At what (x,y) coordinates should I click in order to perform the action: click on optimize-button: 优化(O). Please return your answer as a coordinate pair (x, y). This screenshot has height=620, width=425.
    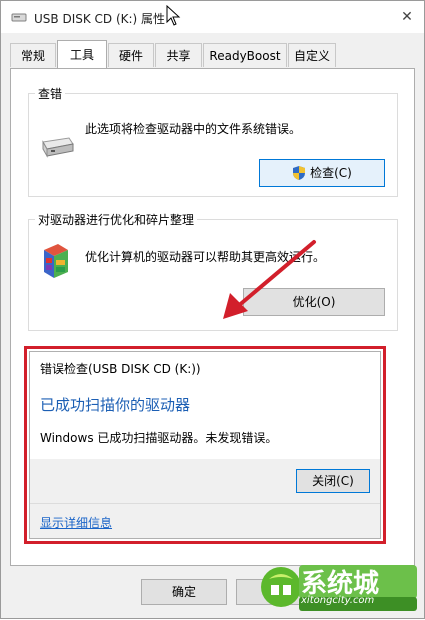
    Looking at the image, I should click on (314, 302).